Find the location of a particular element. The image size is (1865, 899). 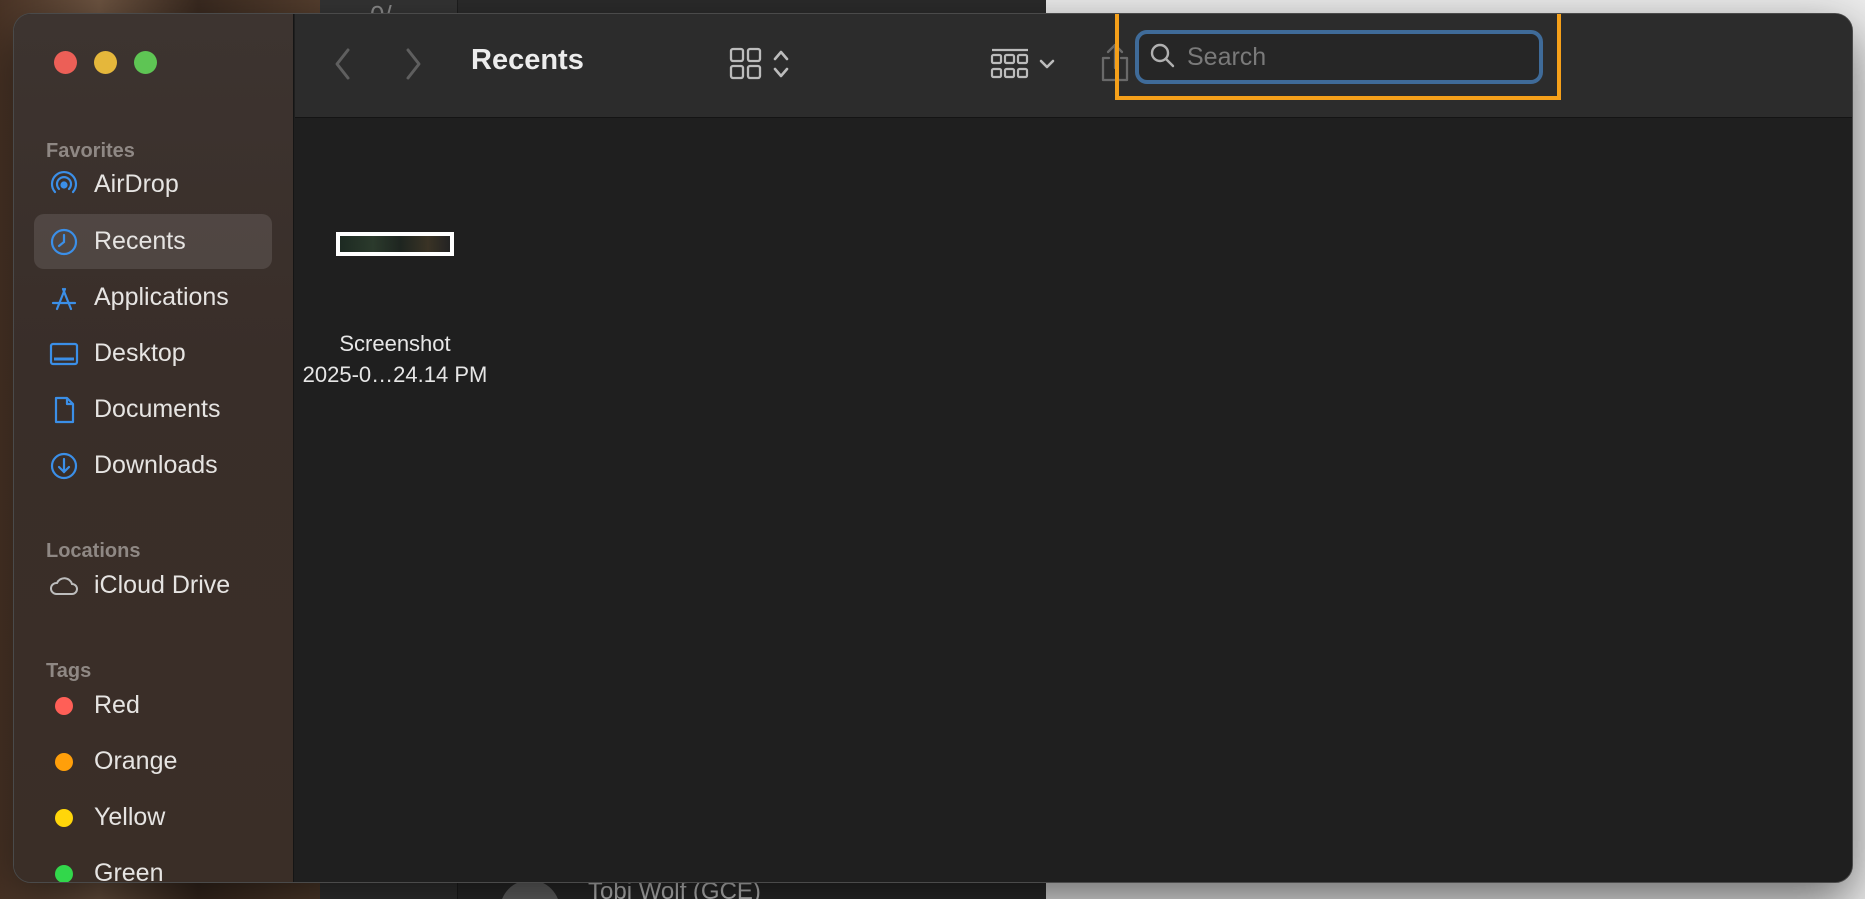

sidebar-item-label: Green is located at coordinates (129, 871).